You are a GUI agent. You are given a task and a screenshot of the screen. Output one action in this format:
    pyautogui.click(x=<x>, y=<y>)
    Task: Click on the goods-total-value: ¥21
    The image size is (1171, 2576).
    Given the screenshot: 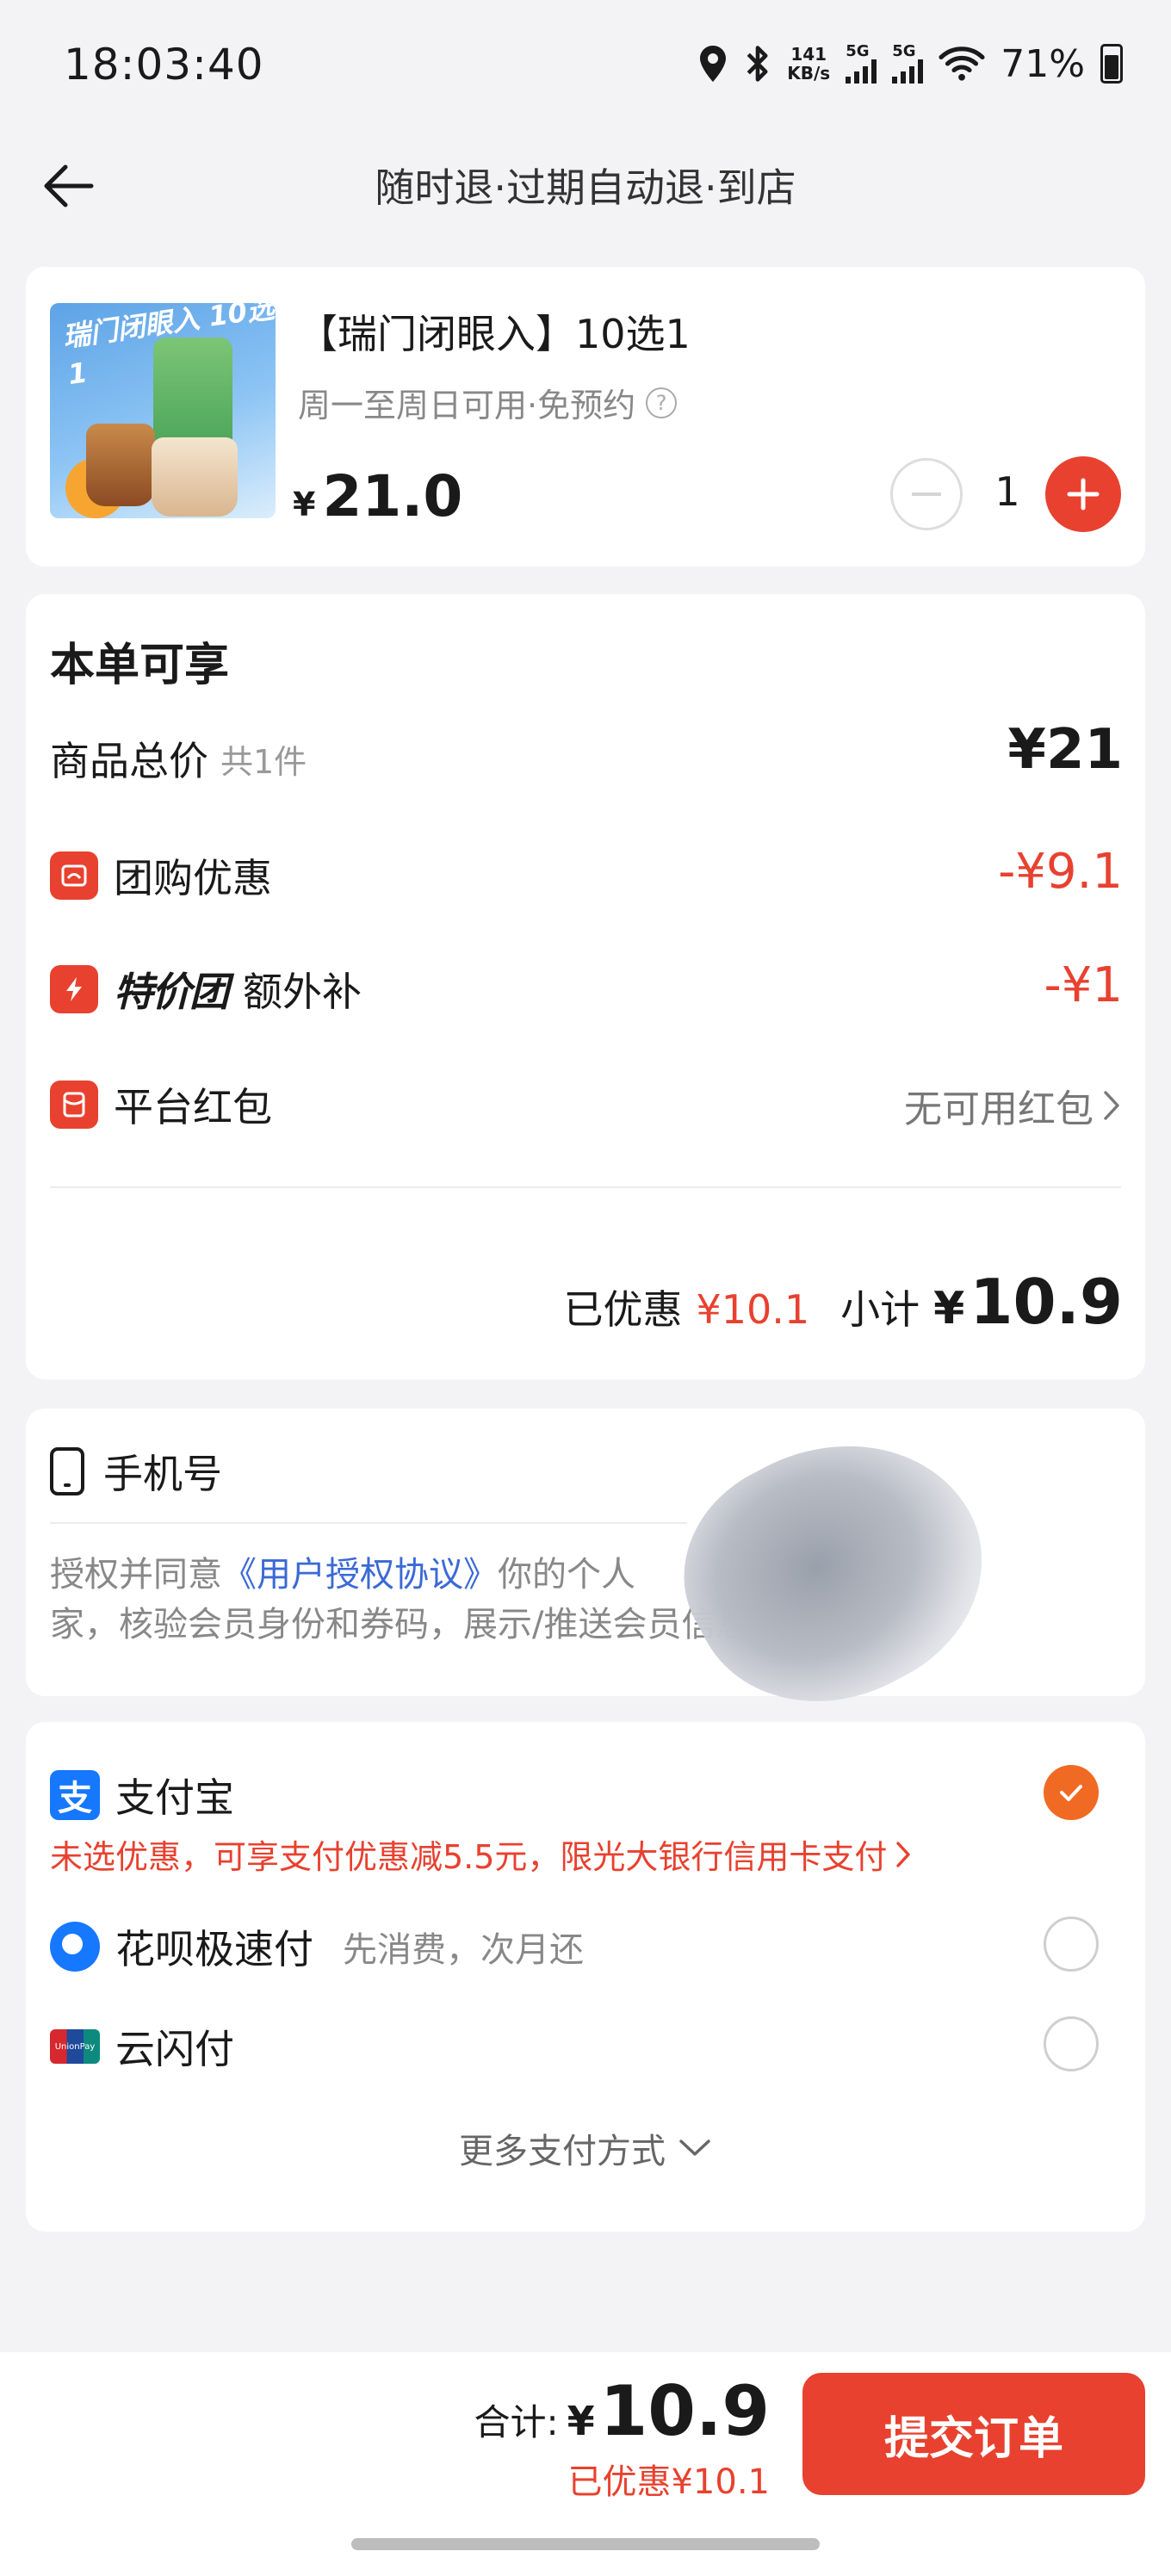 What is the action you would take?
    pyautogui.click(x=1065, y=750)
    